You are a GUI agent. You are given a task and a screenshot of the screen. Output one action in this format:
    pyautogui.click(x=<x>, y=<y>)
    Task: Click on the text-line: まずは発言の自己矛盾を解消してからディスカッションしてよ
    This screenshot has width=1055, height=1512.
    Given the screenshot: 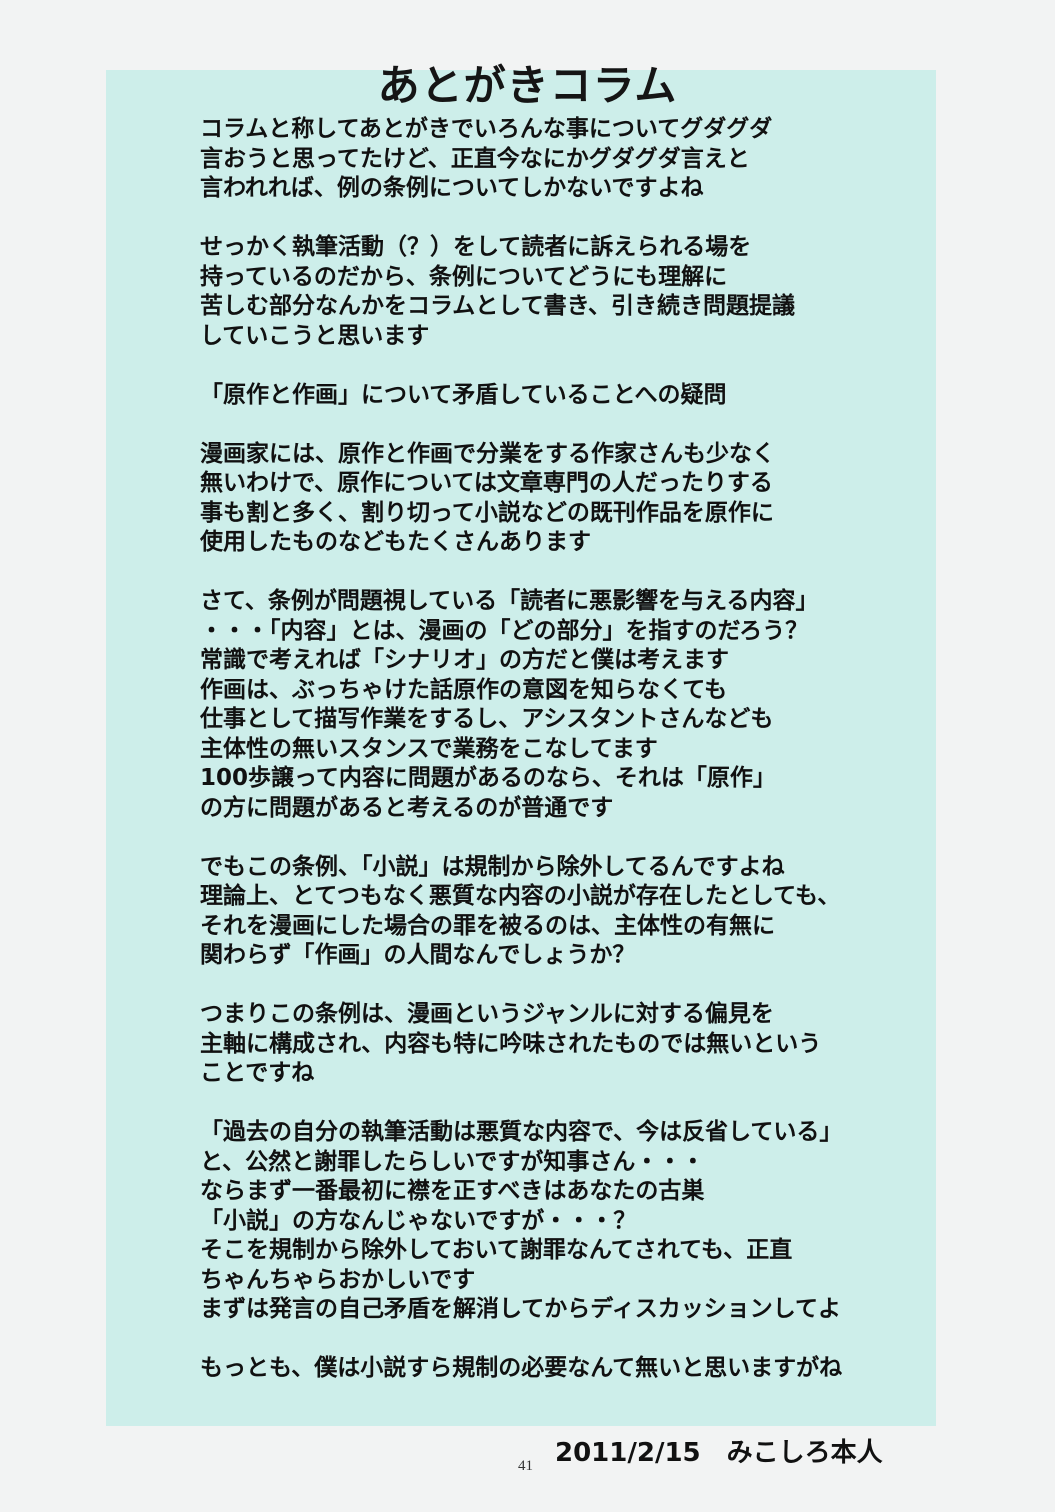 What is the action you would take?
    pyautogui.click(x=521, y=1309)
    